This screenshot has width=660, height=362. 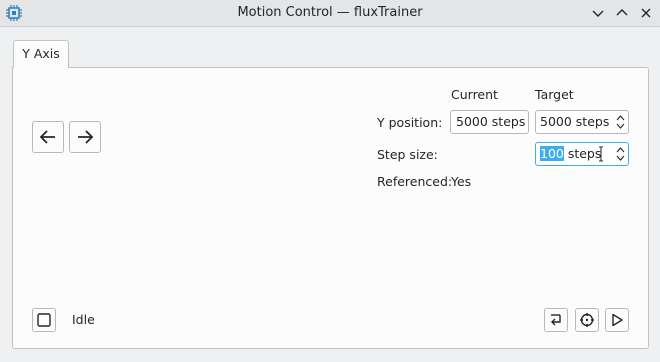 I want to click on status-text: Idle, so click(x=83, y=319).